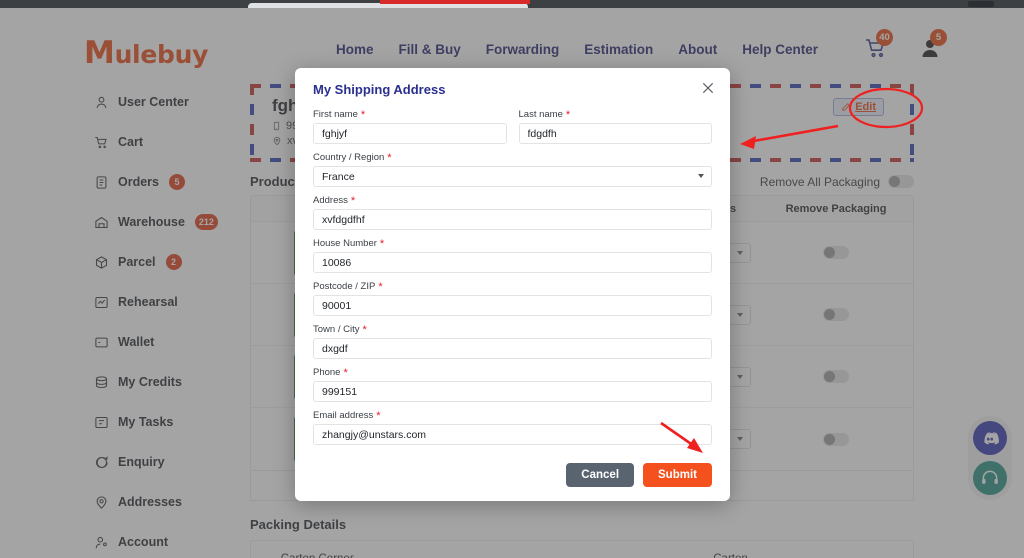  I want to click on house-number-group: House Number *, so click(512, 255).